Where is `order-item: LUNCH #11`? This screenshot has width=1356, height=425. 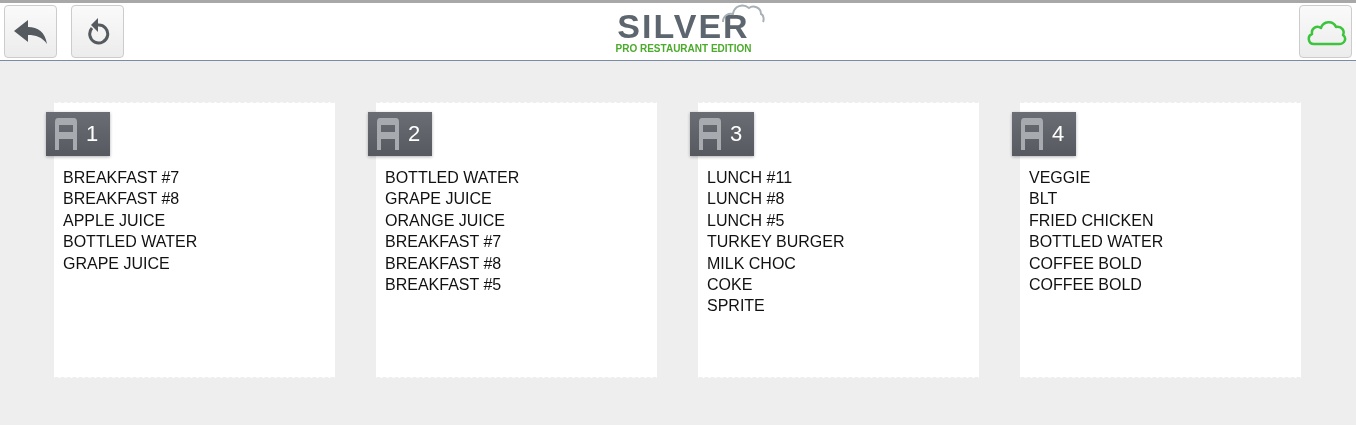
order-item: LUNCH #11 is located at coordinates (843, 178).